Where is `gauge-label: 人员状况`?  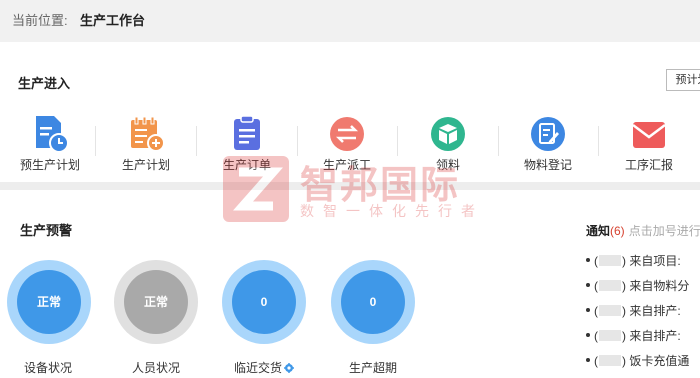
gauge-label: 人员状况 is located at coordinates (155, 368).